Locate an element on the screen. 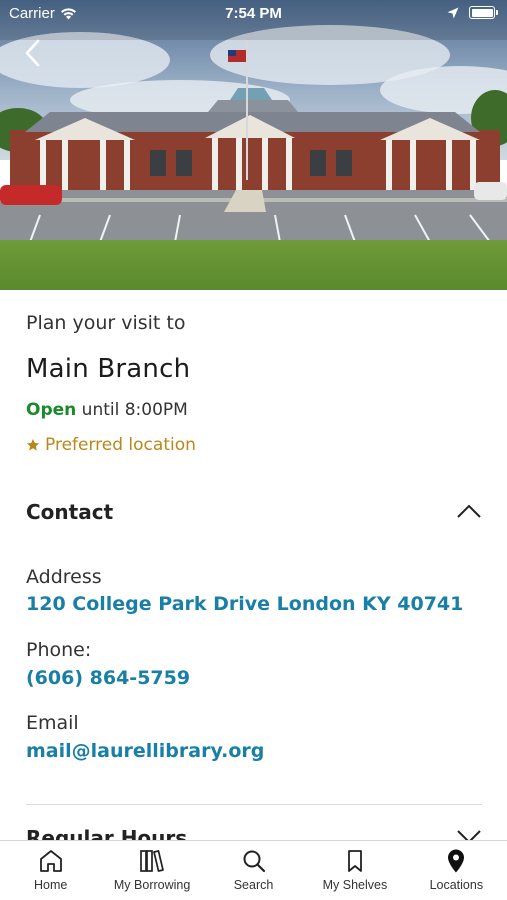 The width and height of the screenshot is (507, 900). tab-search-label: Search is located at coordinates (253, 885).